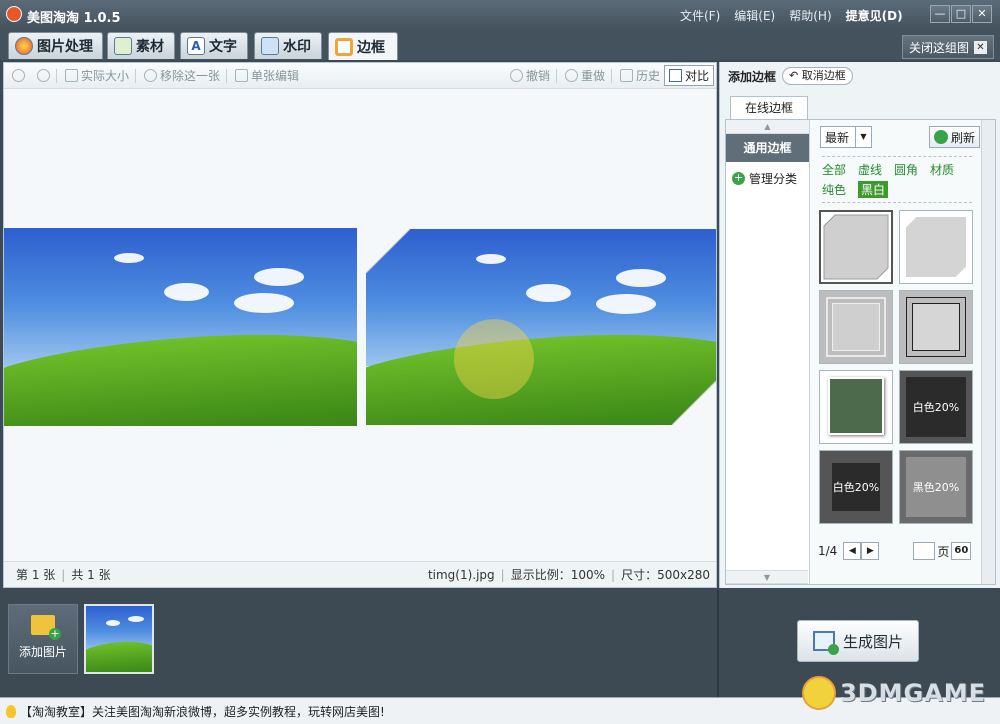 The image size is (1000, 724). Describe the element at coordinates (91, 575) in the screenshot. I see `total-image-count: 共 1 张` at that location.